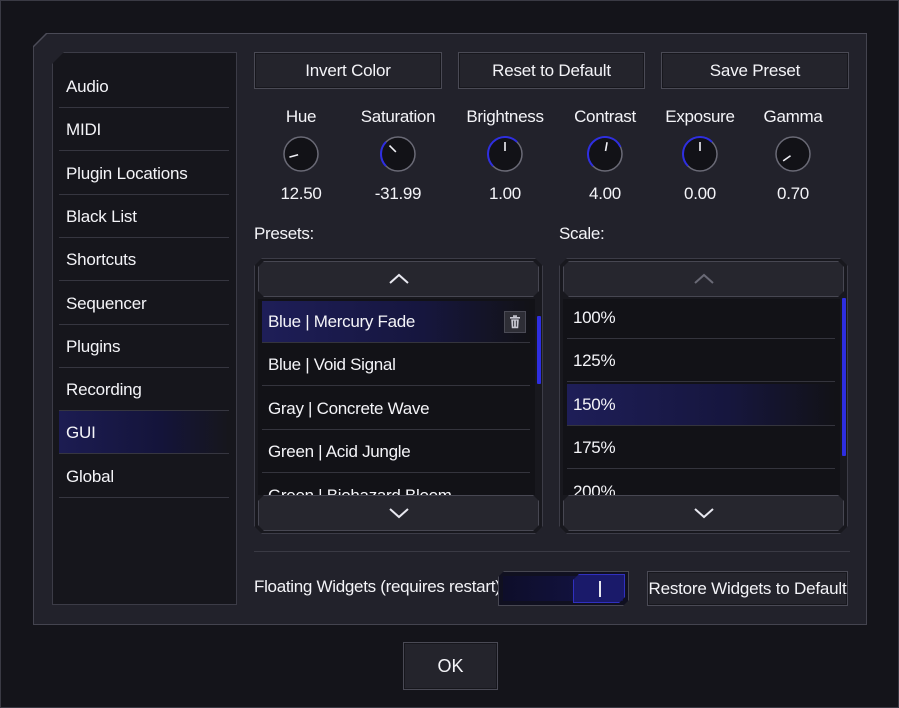 This screenshot has height=708, width=899. I want to click on presets-item: Green | Acid Jungle, so click(396, 452).